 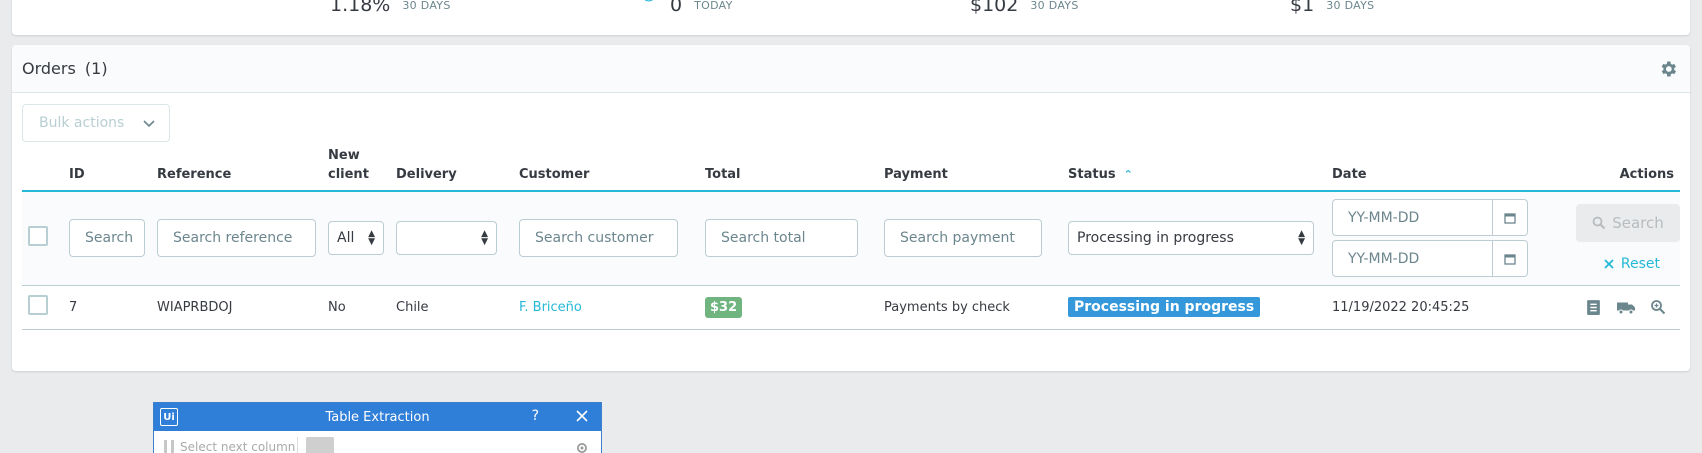 What do you see at coordinates (1599, 223) in the screenshot?
I see `search-icon` at bounding box center [1599, 223].